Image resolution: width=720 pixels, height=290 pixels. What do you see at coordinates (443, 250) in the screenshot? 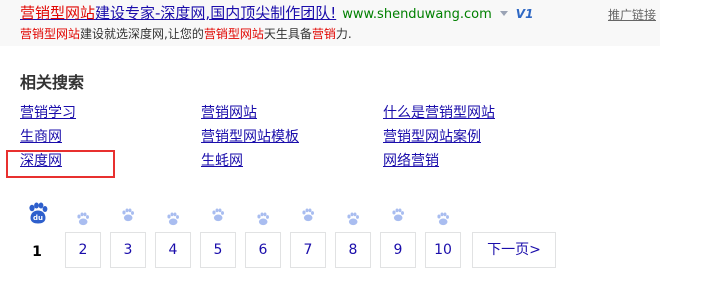
I see `page-link-10: 10` at bounding box center [443, 250].